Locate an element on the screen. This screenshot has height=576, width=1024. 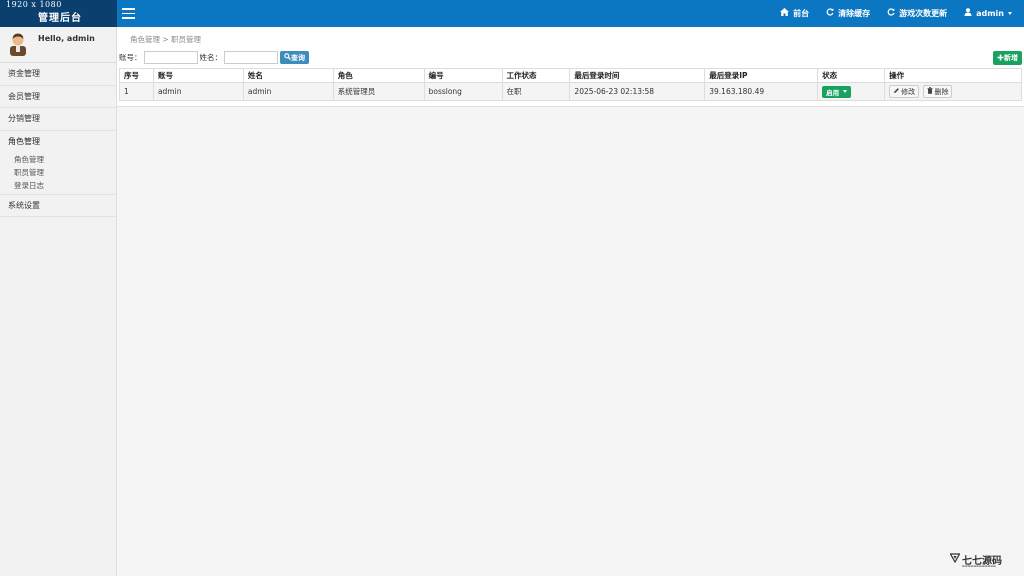
user-dropdown: admin is located at coordinates (988, 13).